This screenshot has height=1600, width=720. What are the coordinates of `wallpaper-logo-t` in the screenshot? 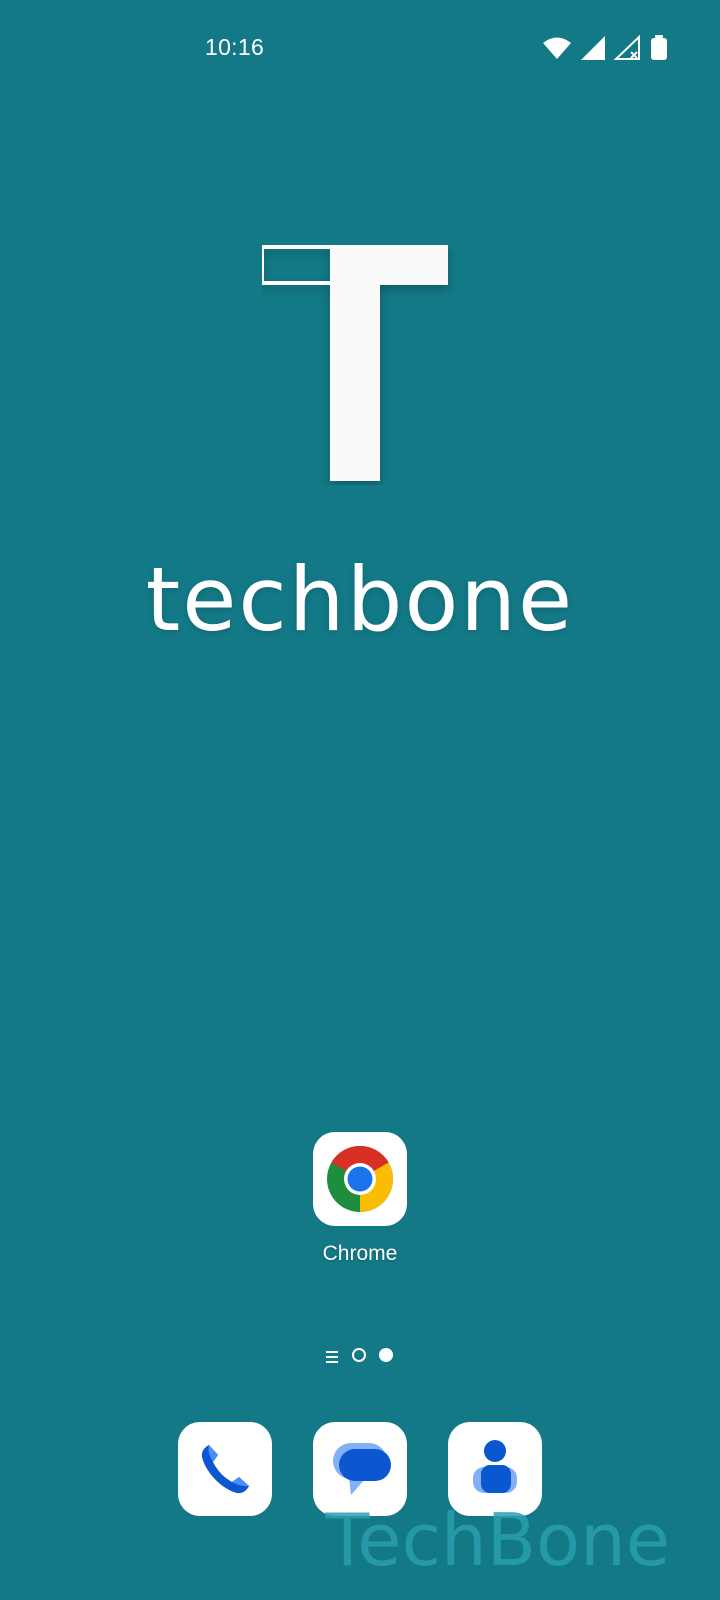 It's located at (359, 365).